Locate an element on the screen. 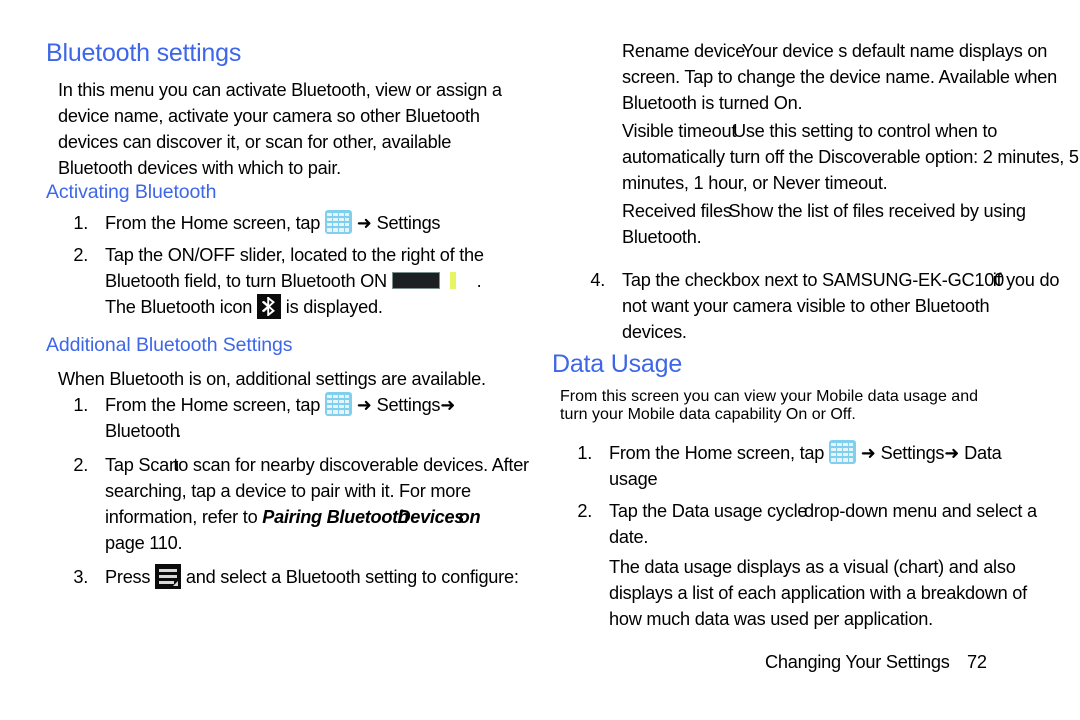 The width and height of the screenshot is (1080, 720). step-text-line2: Bluetooth field, to turn Bluetooth ON is located at coordinates (246, 281).